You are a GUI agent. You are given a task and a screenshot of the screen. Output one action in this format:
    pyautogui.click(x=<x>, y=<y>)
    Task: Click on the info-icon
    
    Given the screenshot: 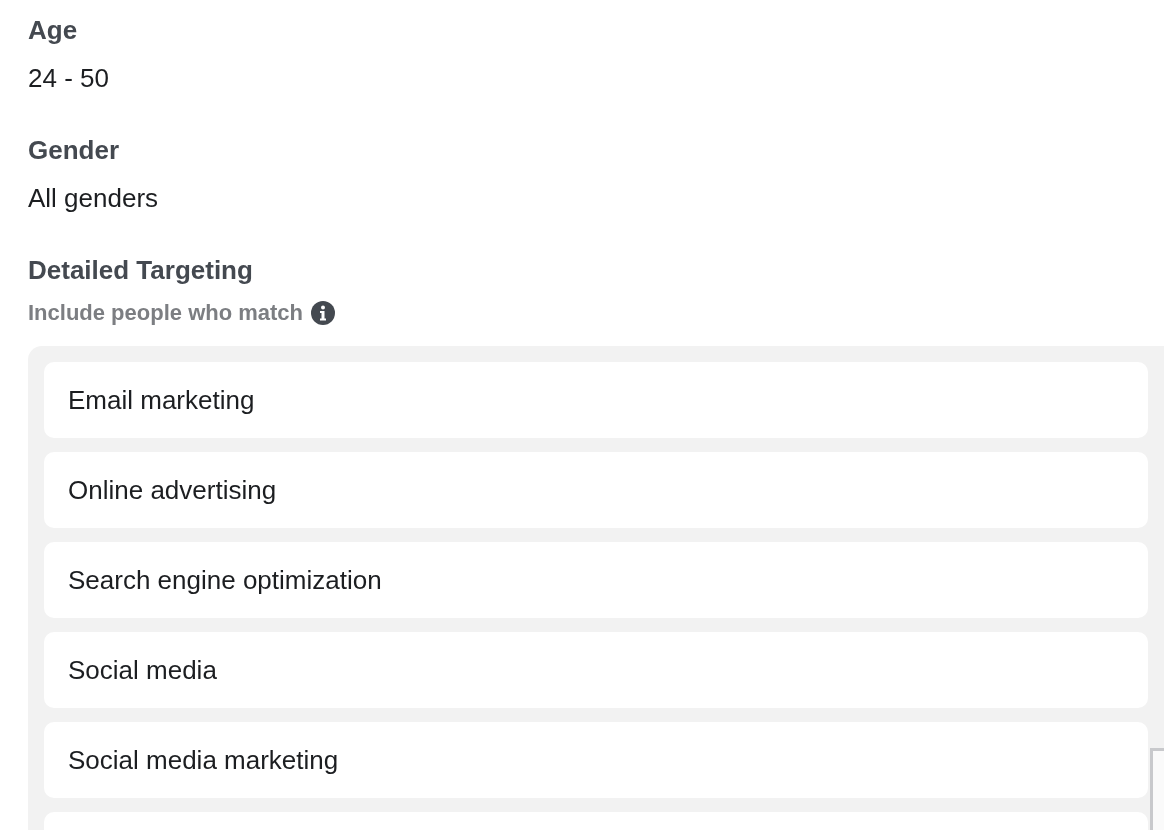 What is the action you would take?
    pyautogui.click(x=323, y=313)
    